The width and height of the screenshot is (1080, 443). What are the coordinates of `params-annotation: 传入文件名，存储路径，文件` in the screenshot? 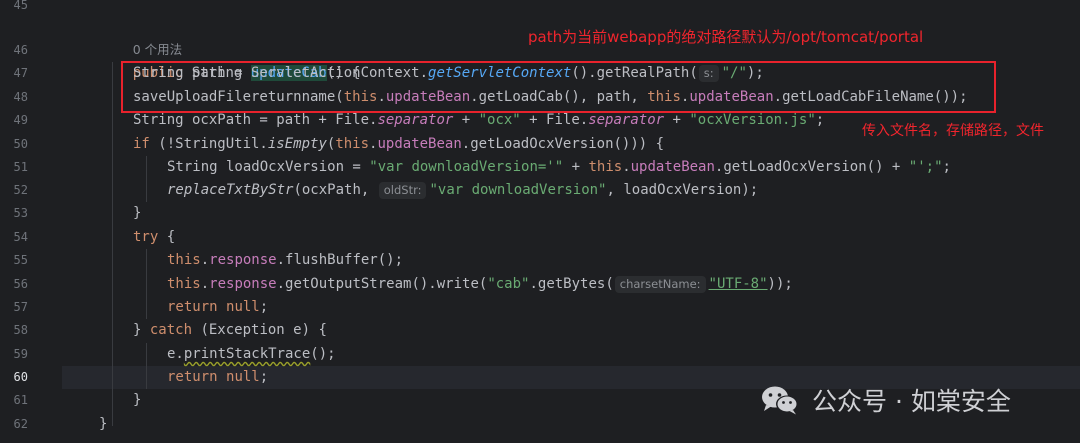 It's located at (953, 131).